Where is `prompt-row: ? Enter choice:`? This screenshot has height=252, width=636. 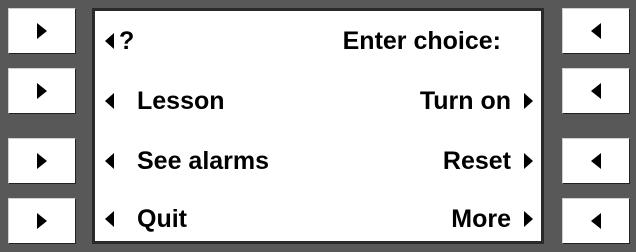 prompt-row: ? Enter choice: is located at coordinates (318, 41).